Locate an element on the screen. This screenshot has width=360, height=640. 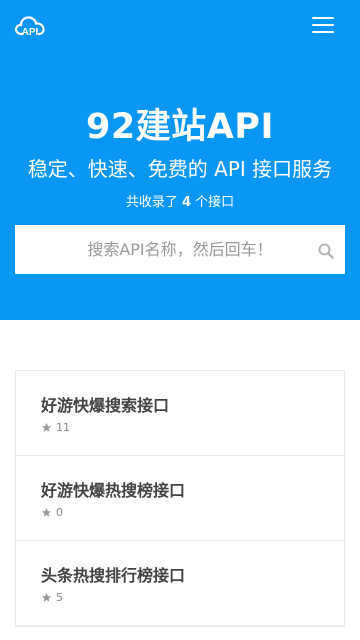
count-value: 4 is located at coordinates (186, 202).